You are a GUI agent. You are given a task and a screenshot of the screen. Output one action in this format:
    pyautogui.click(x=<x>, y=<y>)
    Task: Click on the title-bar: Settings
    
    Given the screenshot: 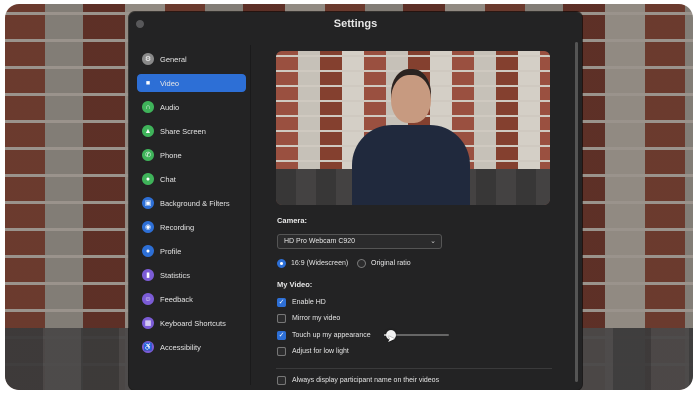 What is the action you would take?
    pyautogui.click(x=355, y=24)
    